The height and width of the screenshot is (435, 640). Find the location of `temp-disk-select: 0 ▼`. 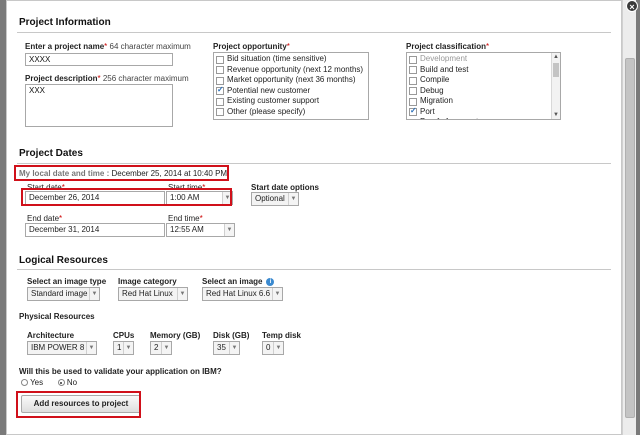

temp-disk-select: 0 ▼ is located at coordinates (273, 348).